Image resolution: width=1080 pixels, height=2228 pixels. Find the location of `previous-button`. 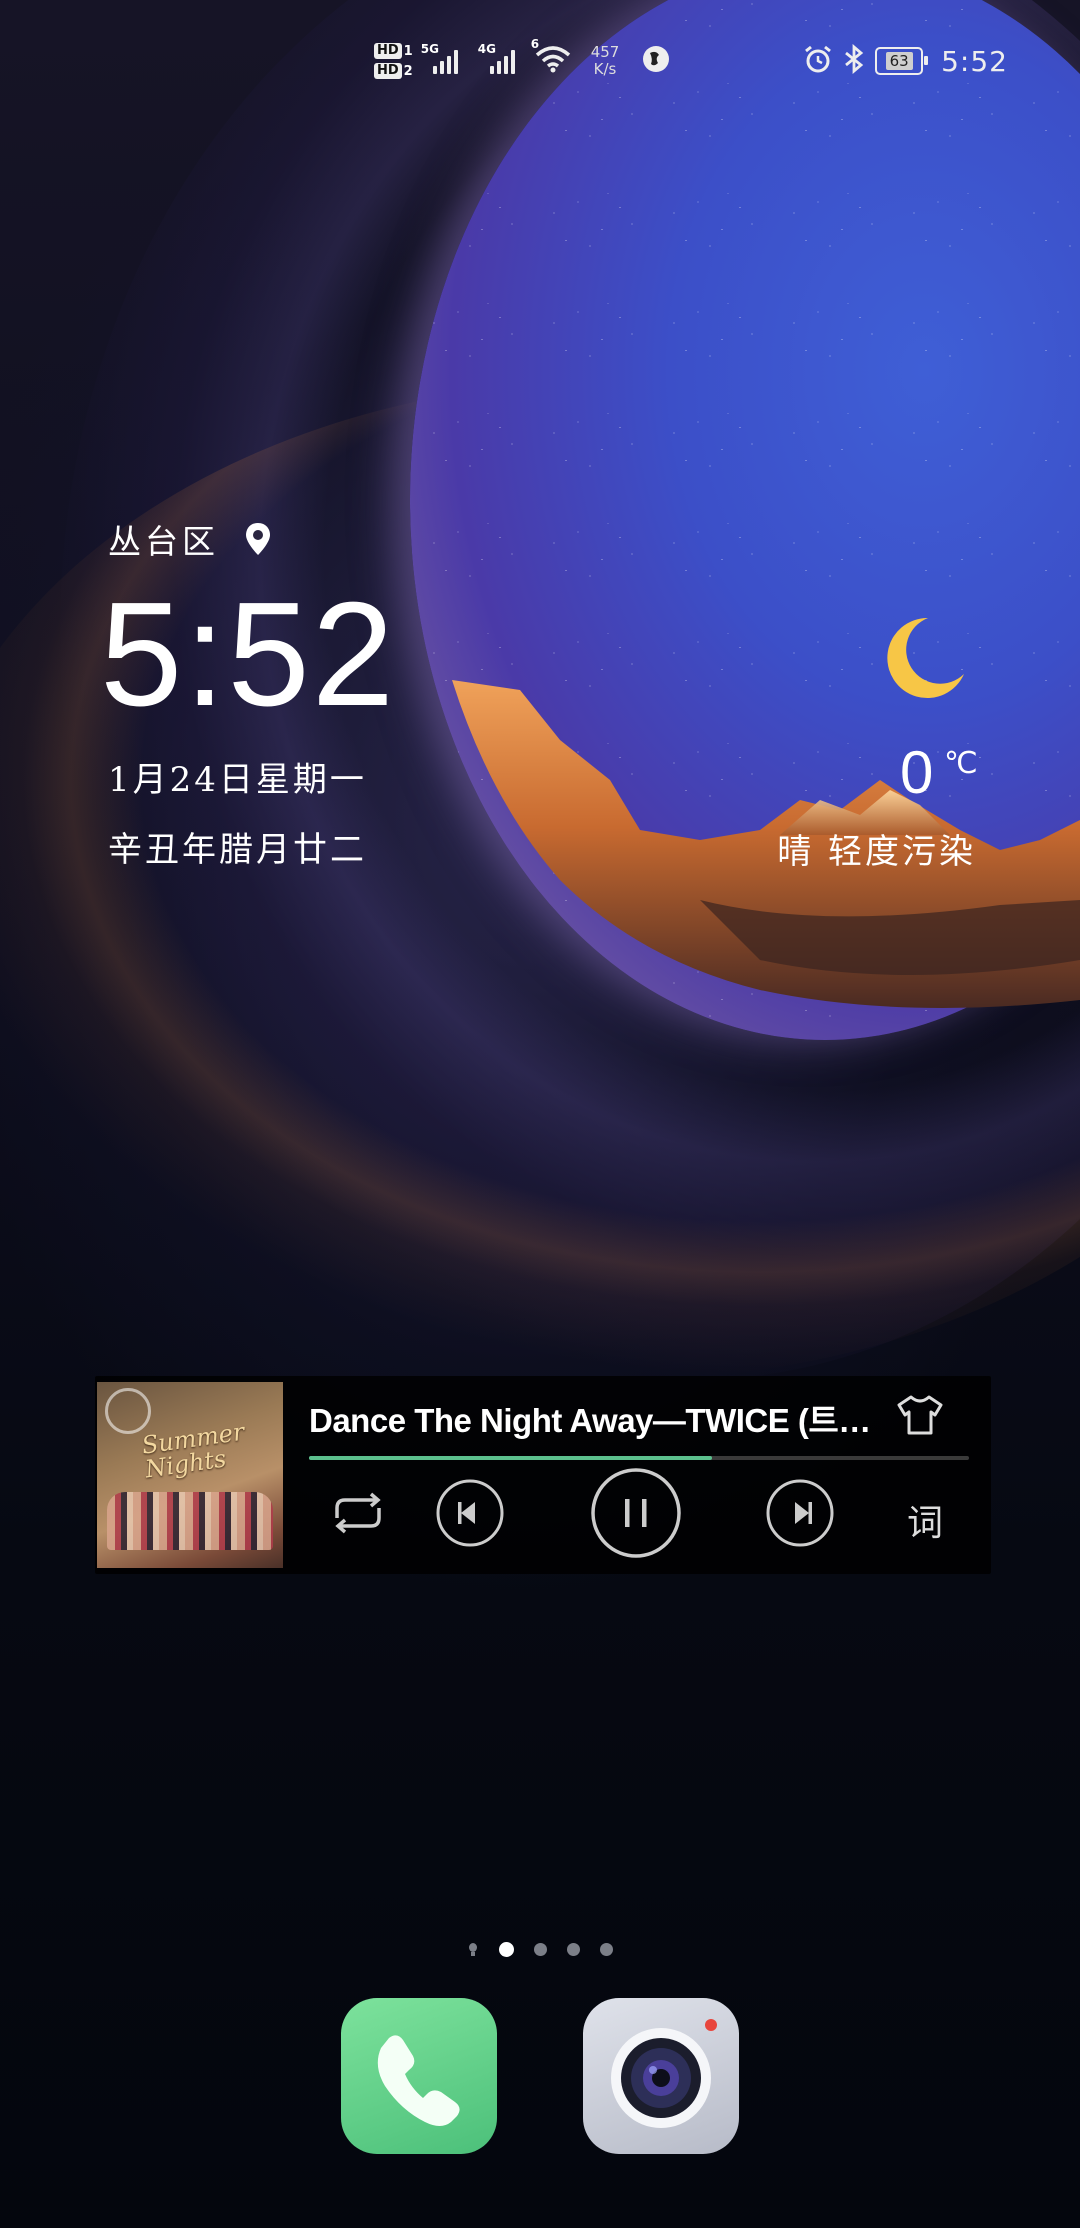

previous-button is located at coordinates (470, 1513).